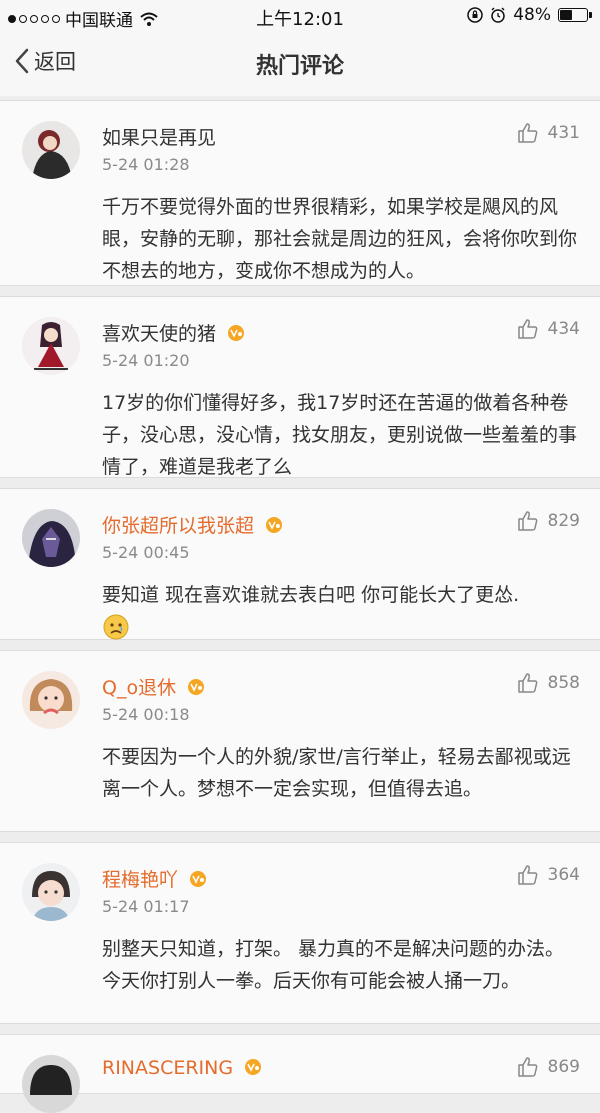  Describe the element at coordinates (178, 526) in the screenshot. I see `user-name-text: 你张超所以我张超` at that location.